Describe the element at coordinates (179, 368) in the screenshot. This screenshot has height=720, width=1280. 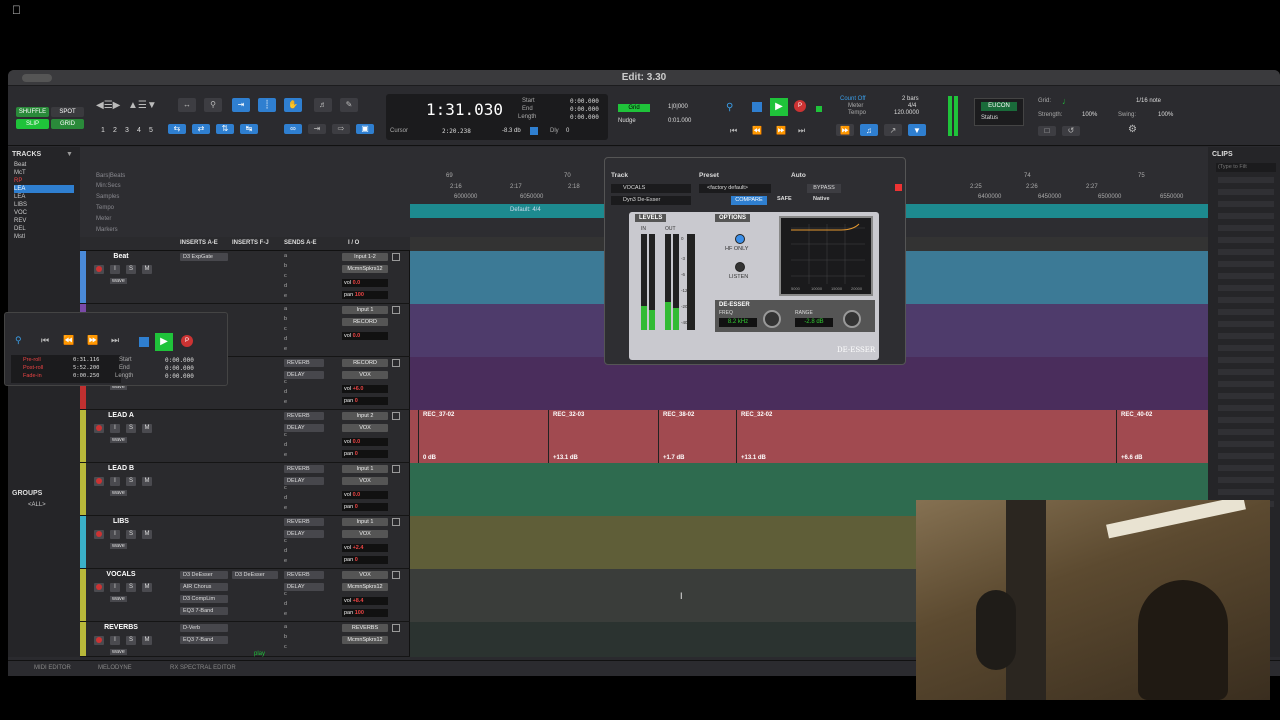
I see `end-value: 0:00.000` at that location.